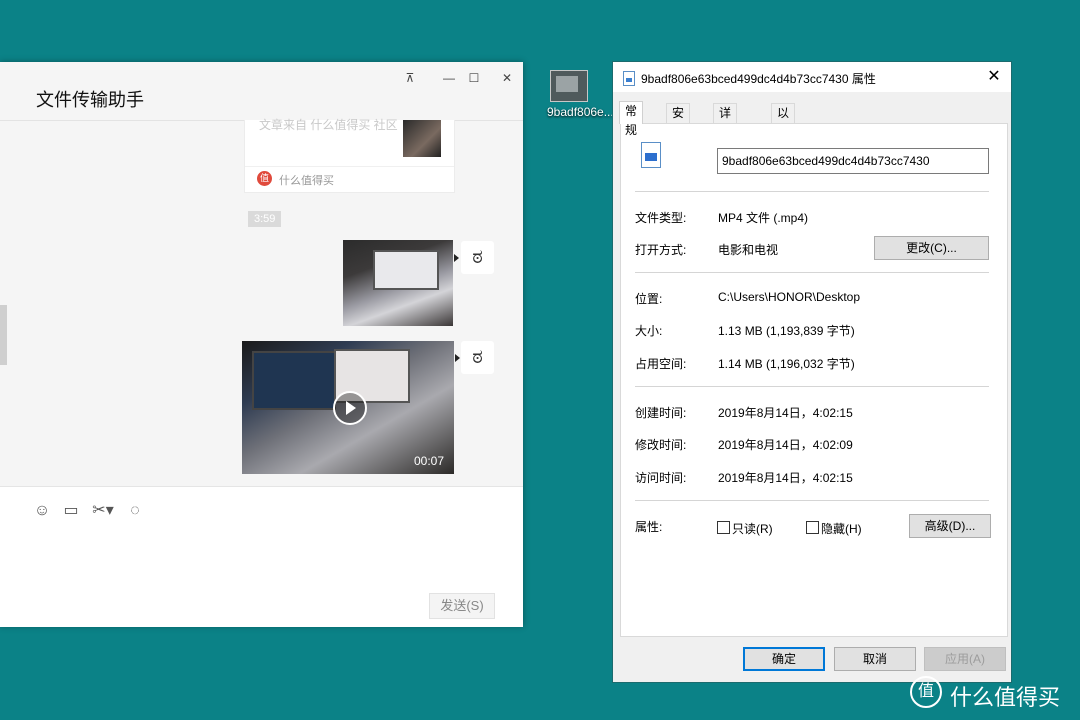  I want to click on accessed-label: 访问时间:, so click(661, 478).